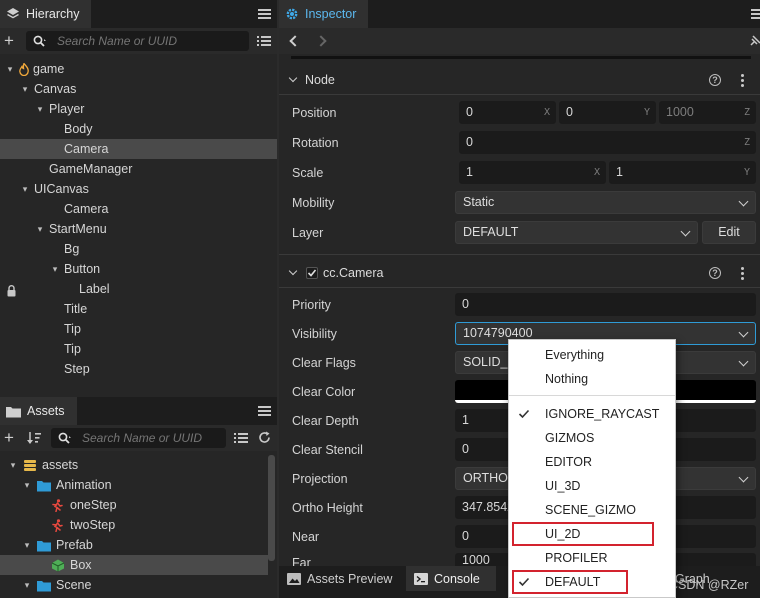 The height and width of the screenshot is (598, 760). Describe the element at coordinates (707, 112) in the screenshot. I see `position-z-field: 1000 Z` at that location.